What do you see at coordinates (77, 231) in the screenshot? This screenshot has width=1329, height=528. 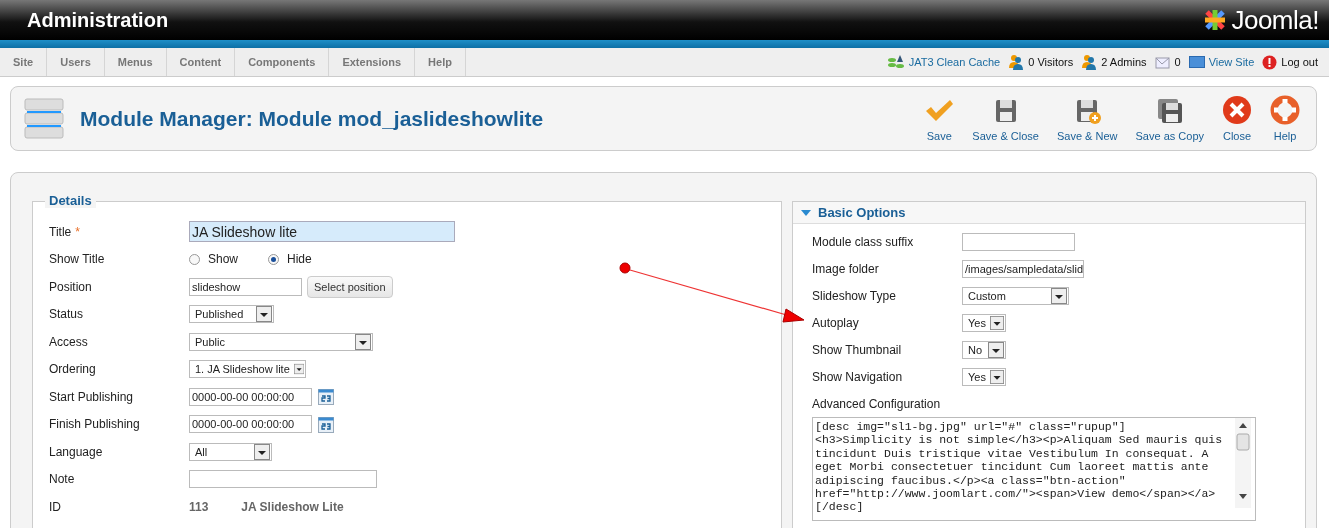 I see `required-marker: *` at bounding box center [77, 231].